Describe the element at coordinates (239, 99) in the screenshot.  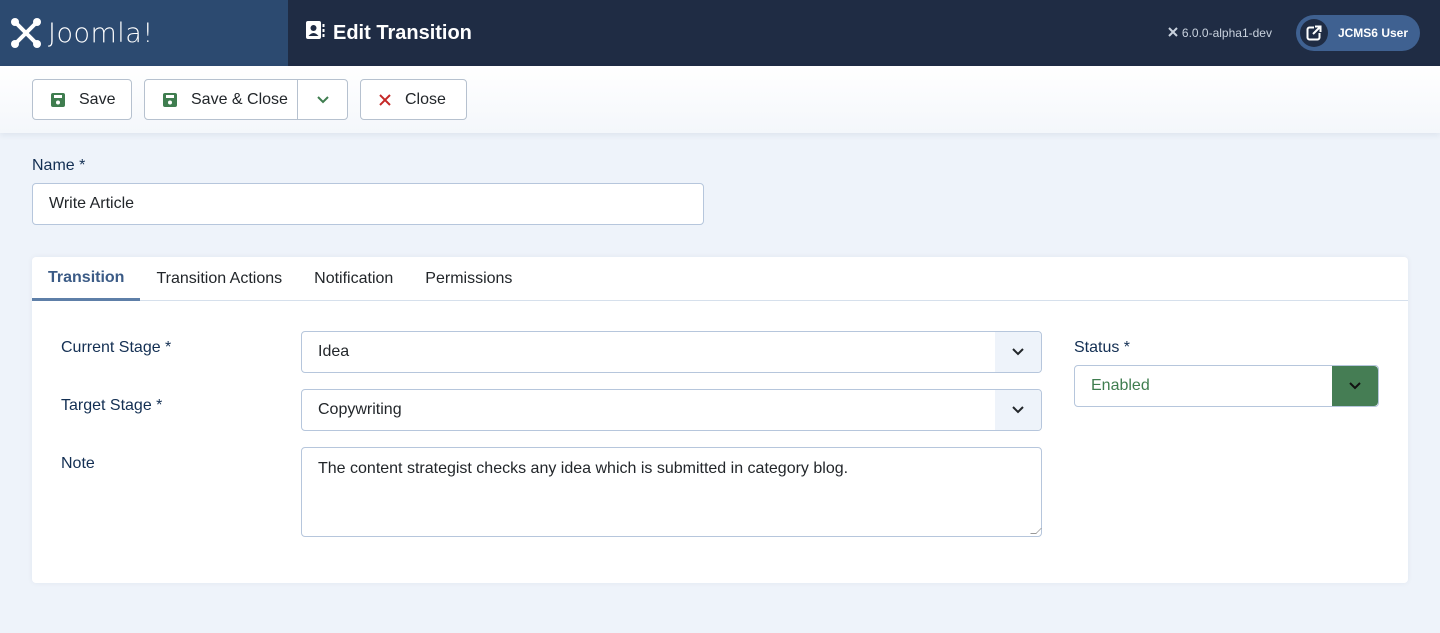
I see `save-close-label: Save & Close` at that location.